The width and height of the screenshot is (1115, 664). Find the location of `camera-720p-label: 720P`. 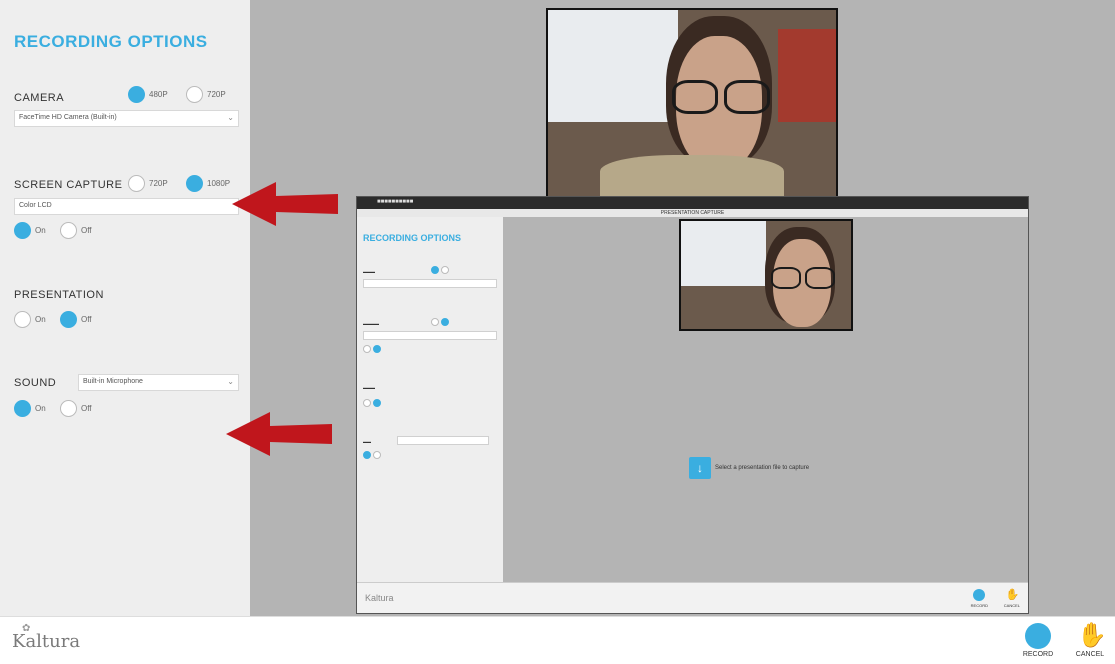

camera-720p-label: 720P is located at coordinates (216, 94).